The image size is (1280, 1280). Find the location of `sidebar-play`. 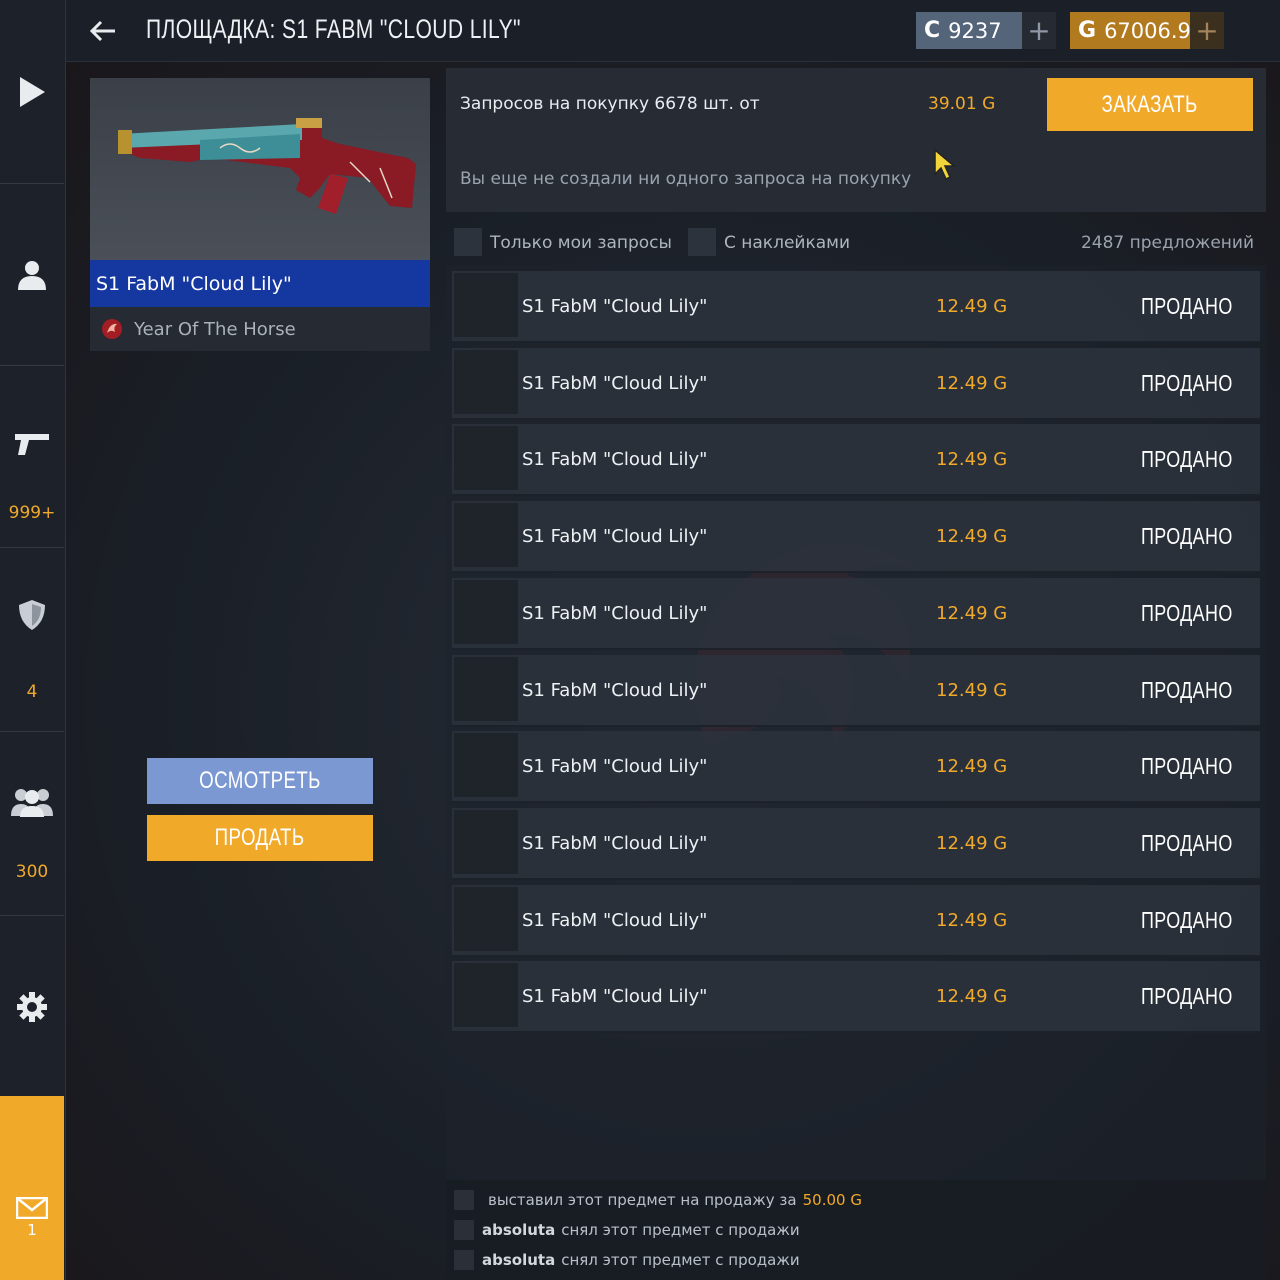

sidebar-play is located at coordinates (32, 92).